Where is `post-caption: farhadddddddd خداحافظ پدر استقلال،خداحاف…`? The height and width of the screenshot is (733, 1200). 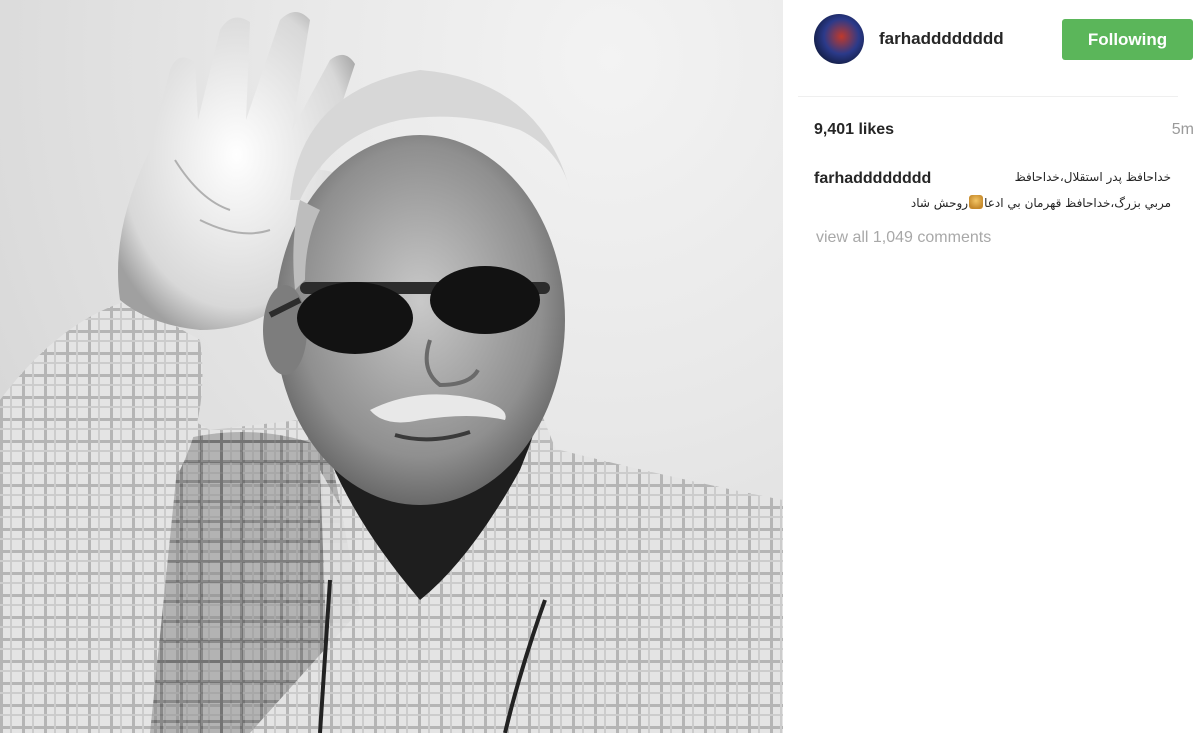 post-caption: farhadddddddd خداحافظ پدر استقلال،خداحاف… is located at coordinates (999, 190).